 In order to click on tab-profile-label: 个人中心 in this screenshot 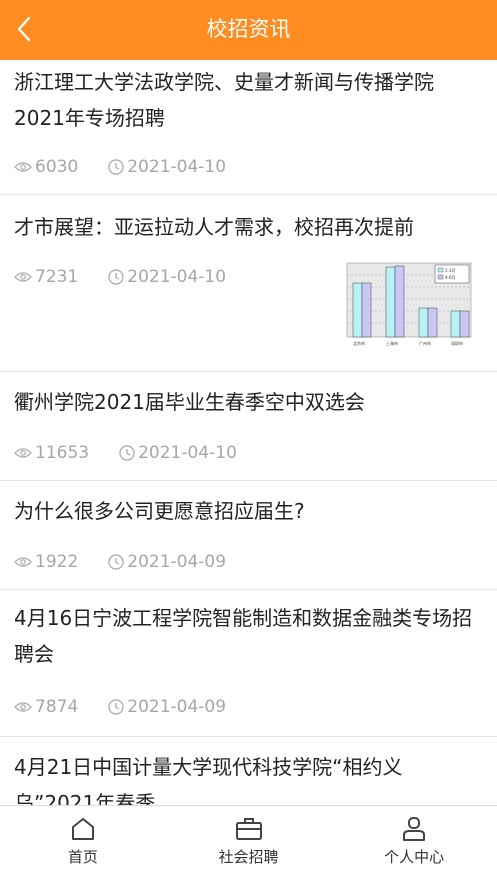, I will do `click(414, 857)`.